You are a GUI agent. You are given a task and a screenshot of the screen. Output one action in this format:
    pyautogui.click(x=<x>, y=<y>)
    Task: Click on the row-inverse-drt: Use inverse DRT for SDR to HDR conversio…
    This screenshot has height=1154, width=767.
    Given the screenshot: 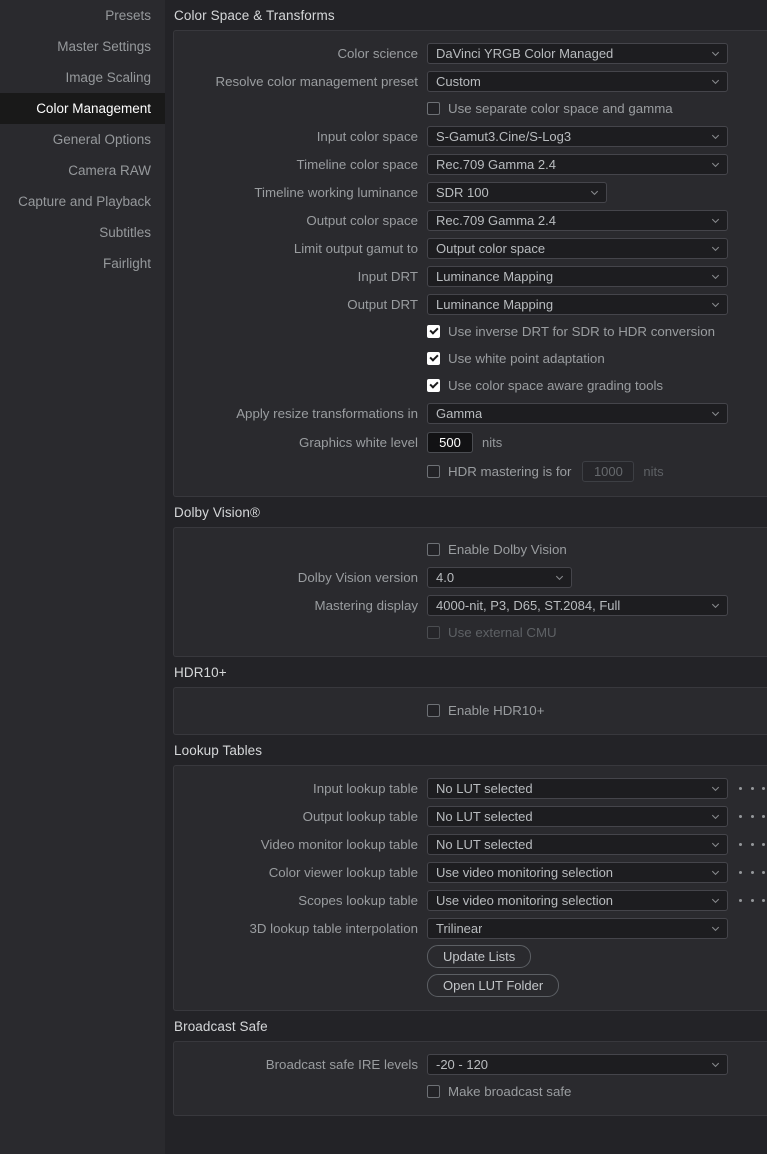 What is the action you would take?
    pyautogui.click(x=470, y=331)
    